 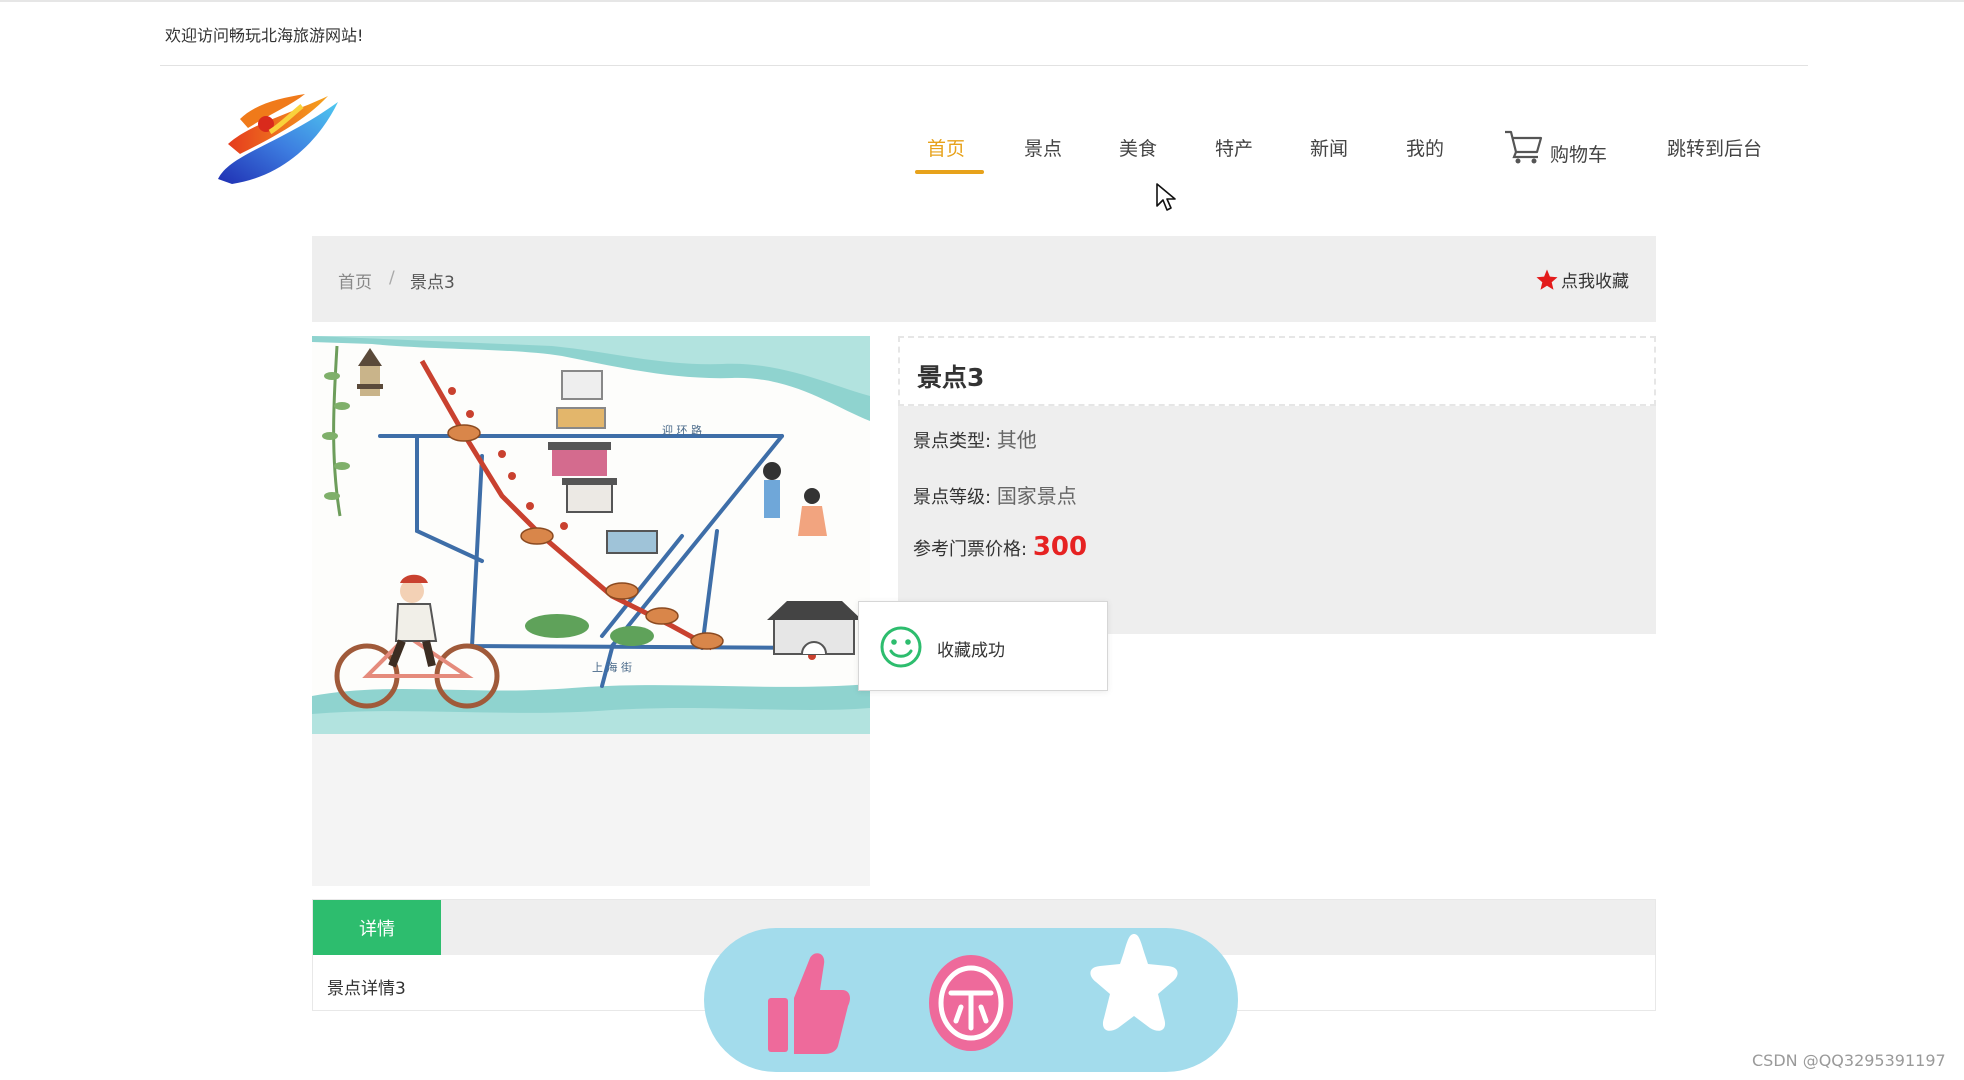 What do you see at coordinates (612, 667) in the screenshot?
I see `svg-text: 上 海 街` at bounding box center [612, 667].